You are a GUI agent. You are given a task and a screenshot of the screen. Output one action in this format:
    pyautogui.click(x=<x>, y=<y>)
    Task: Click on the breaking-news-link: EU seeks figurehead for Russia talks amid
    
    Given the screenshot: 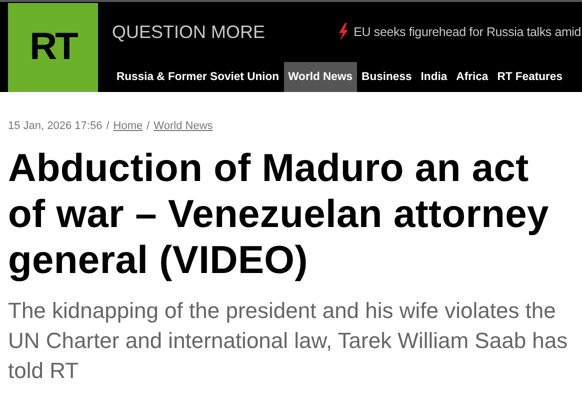 What is the action you would take?
    pyautogui.click(x=468, y=32)
    